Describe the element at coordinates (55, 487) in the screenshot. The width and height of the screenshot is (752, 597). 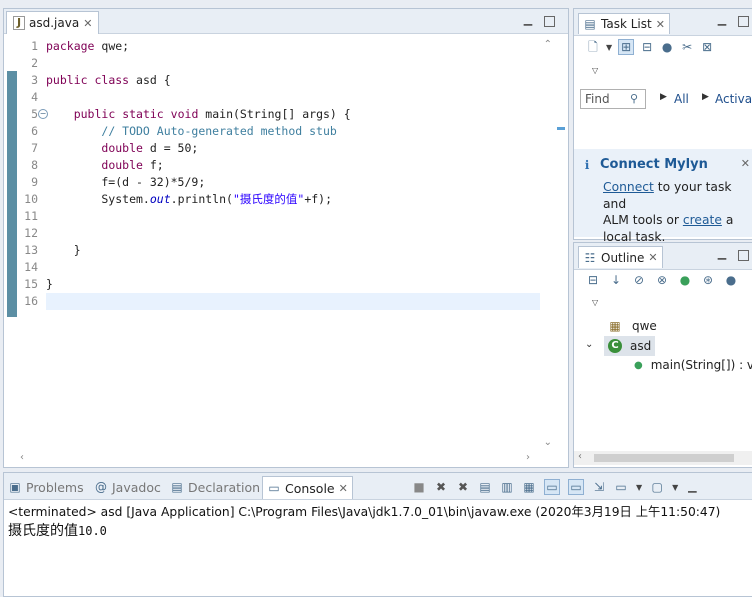
I see `tab-problems-label: Problems` at that location.